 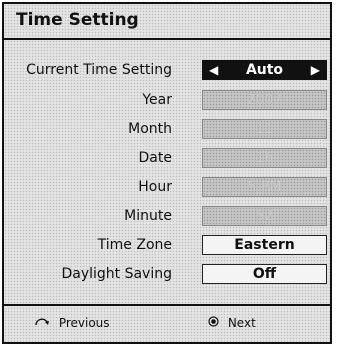 I want to click on month-field: 11, so click(x=264, y=129).